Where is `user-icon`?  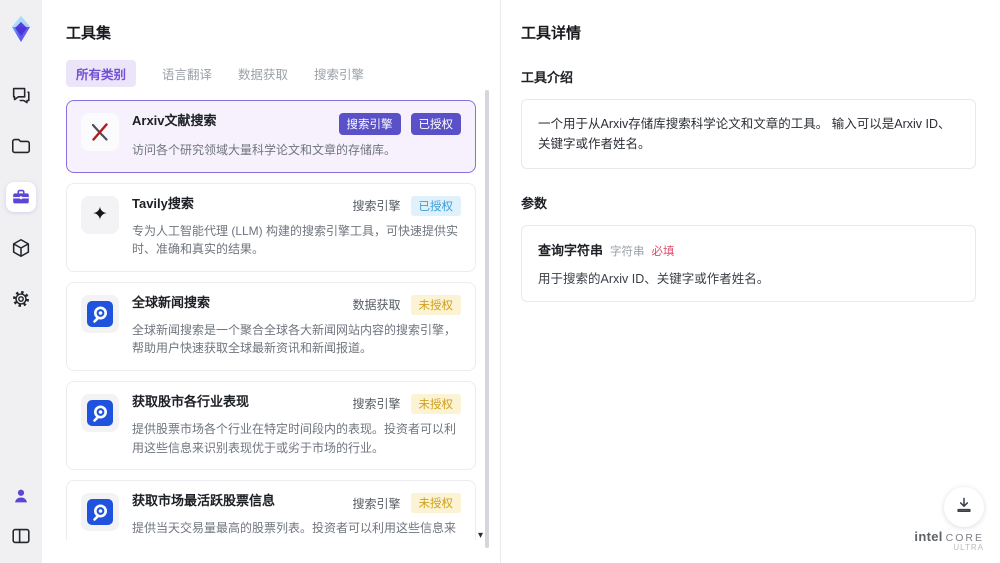
user-icon is located at coordinates (21, 496).